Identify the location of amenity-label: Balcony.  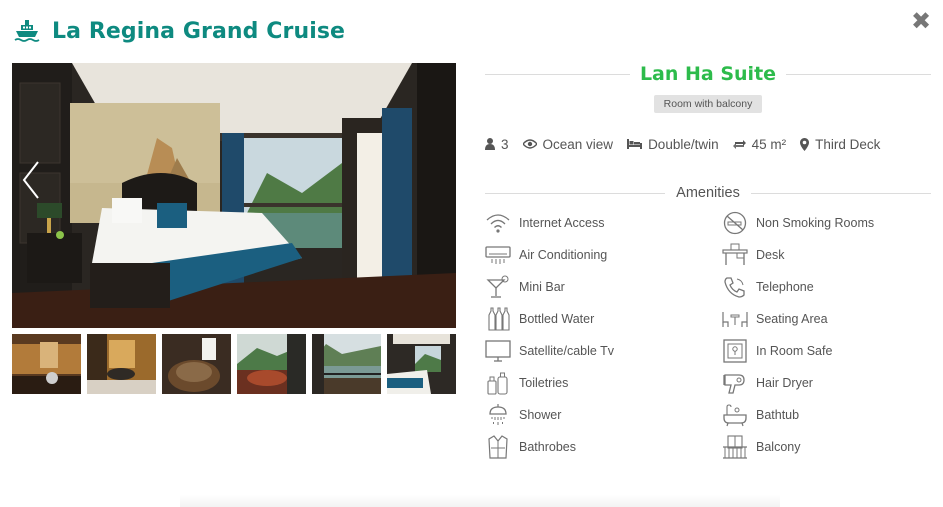
(778, 447).